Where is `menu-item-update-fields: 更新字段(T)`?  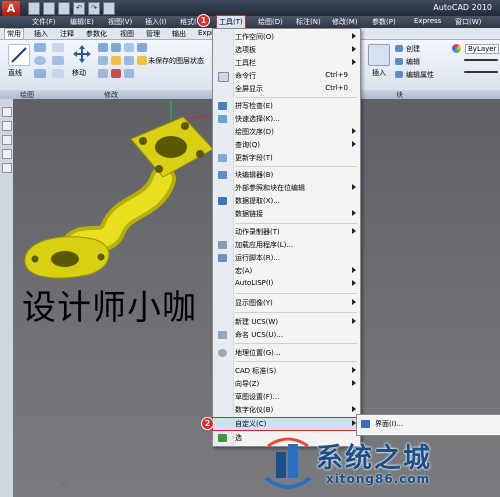 menu-item-update-fields: 更新字段(T) is located at coordinates (286, 158).